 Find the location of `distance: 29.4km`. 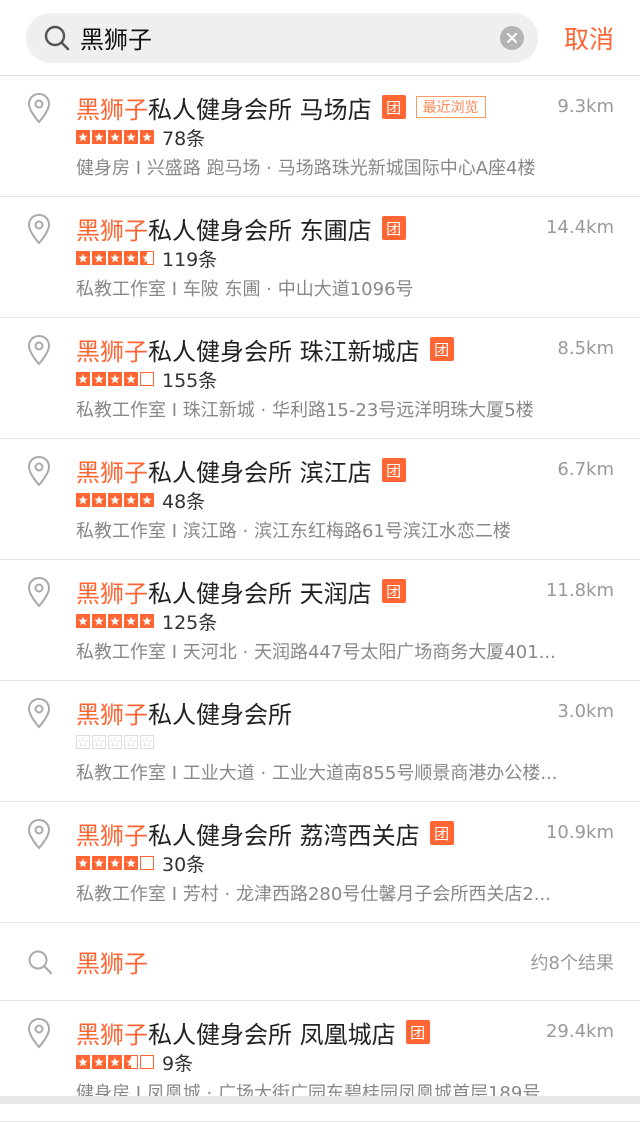

distance: 29.4km is located at coordinates (580, 1031).